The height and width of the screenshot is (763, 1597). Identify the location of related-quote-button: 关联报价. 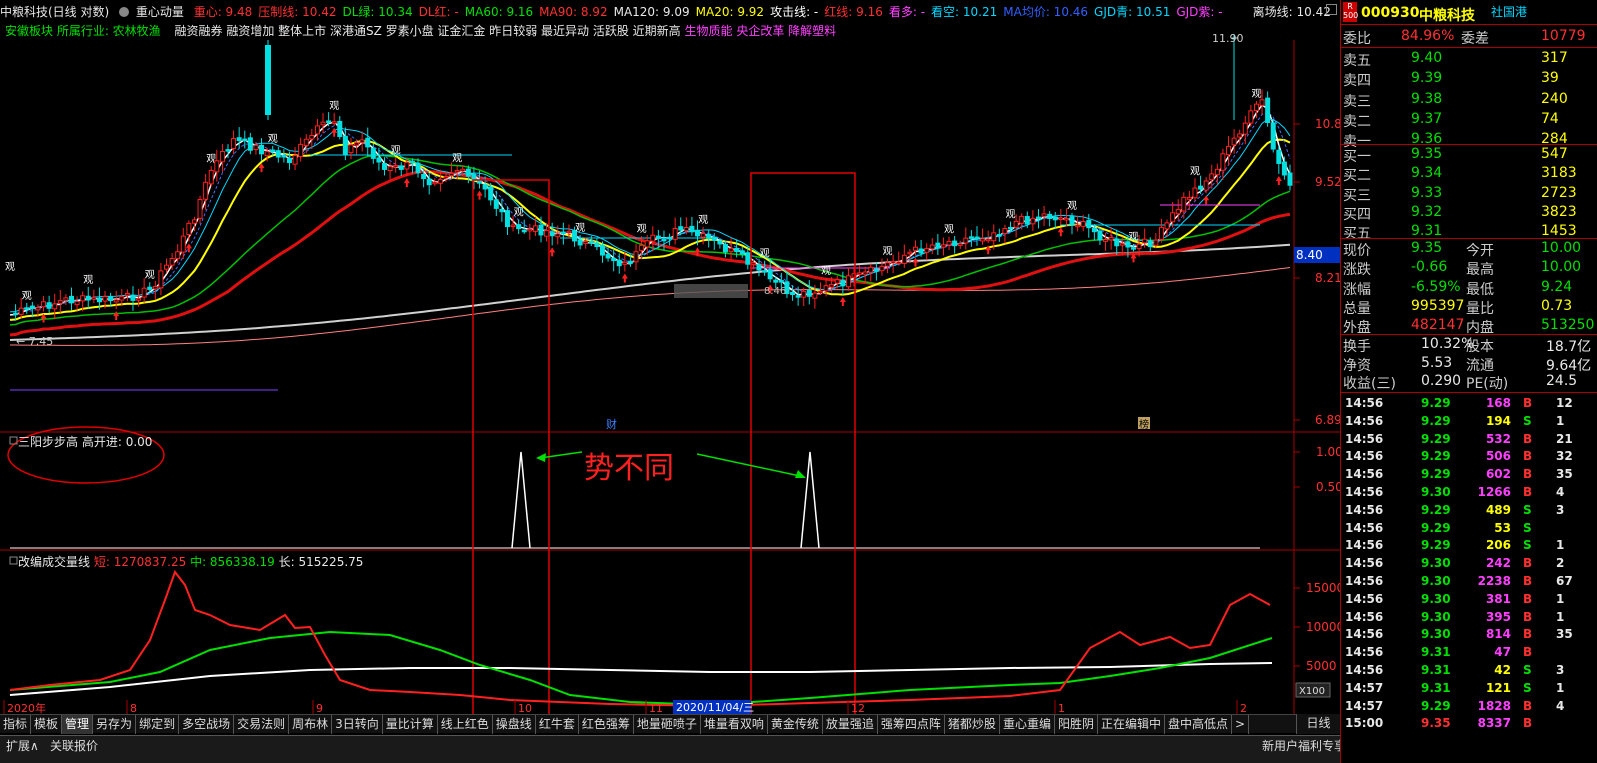
(74, 745).